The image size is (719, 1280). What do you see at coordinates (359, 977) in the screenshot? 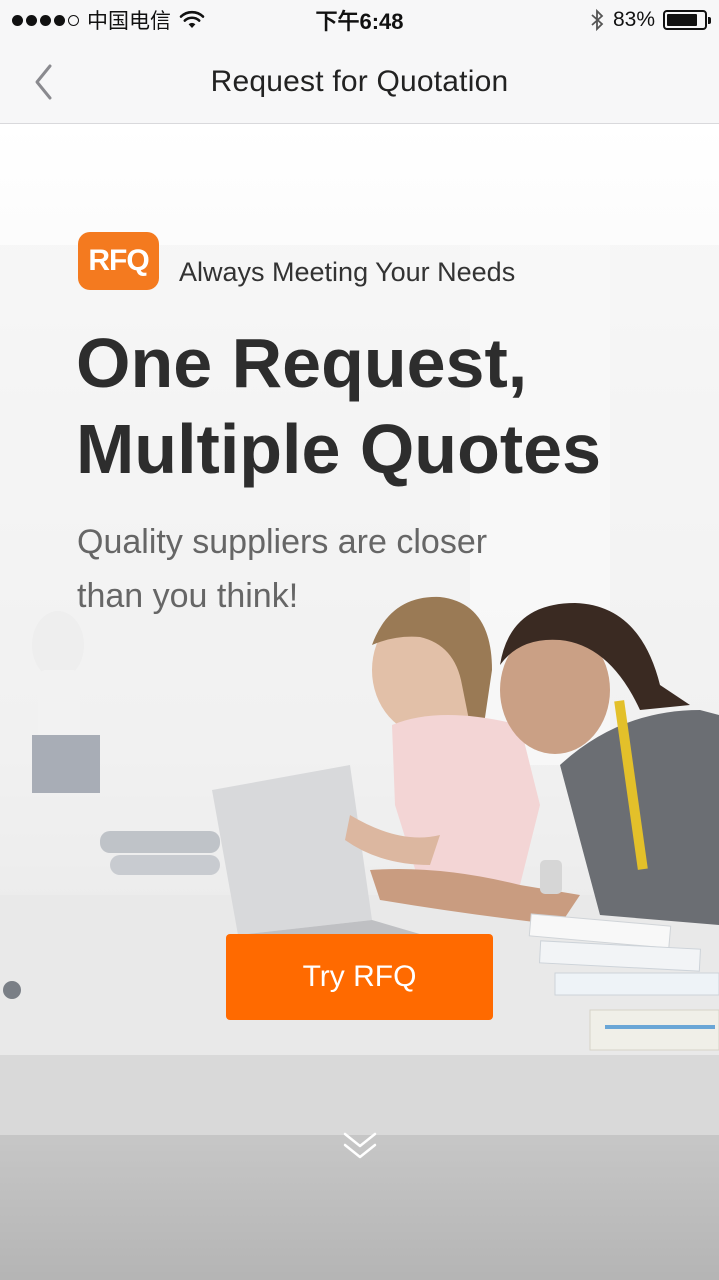
I see `try-rfq-button: Try RFQ` at bounding box center [359, 977].